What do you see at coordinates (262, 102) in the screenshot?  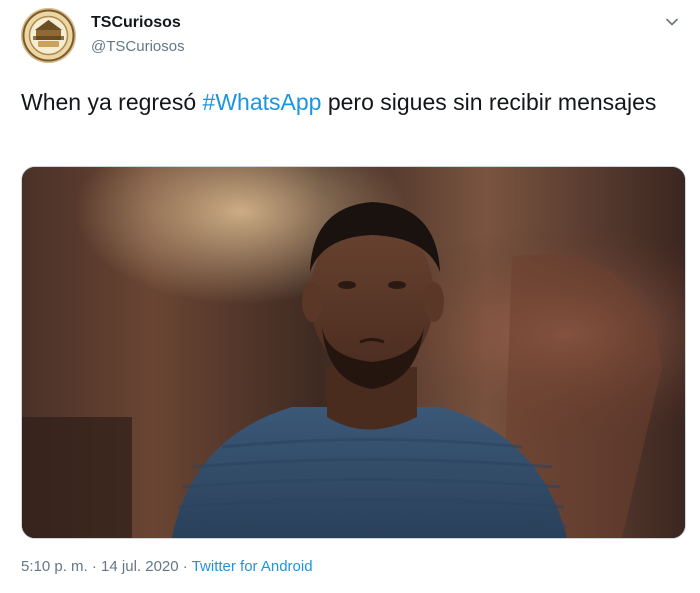 I see `hashtag-link: #WhatsApp` at bounding box center [262, 102].